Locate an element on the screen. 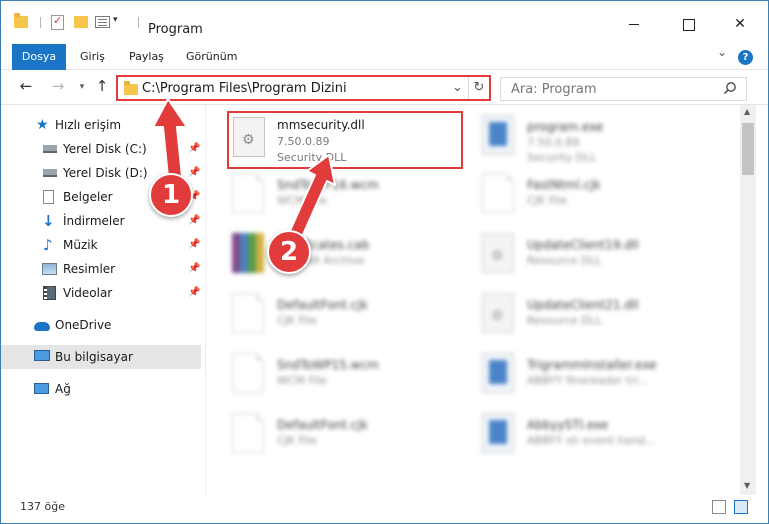 Image resolution: width=769 pixels, height=524 pixels. refresh-icon: ↻ is located at coordinates (478, 88).